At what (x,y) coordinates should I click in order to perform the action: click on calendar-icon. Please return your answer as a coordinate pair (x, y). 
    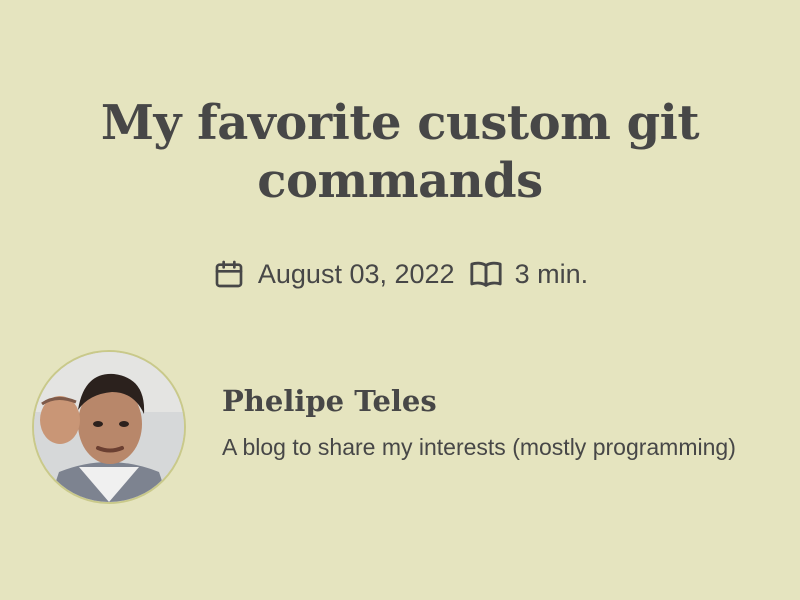
    Looking at the image, I should click on (229, 274).